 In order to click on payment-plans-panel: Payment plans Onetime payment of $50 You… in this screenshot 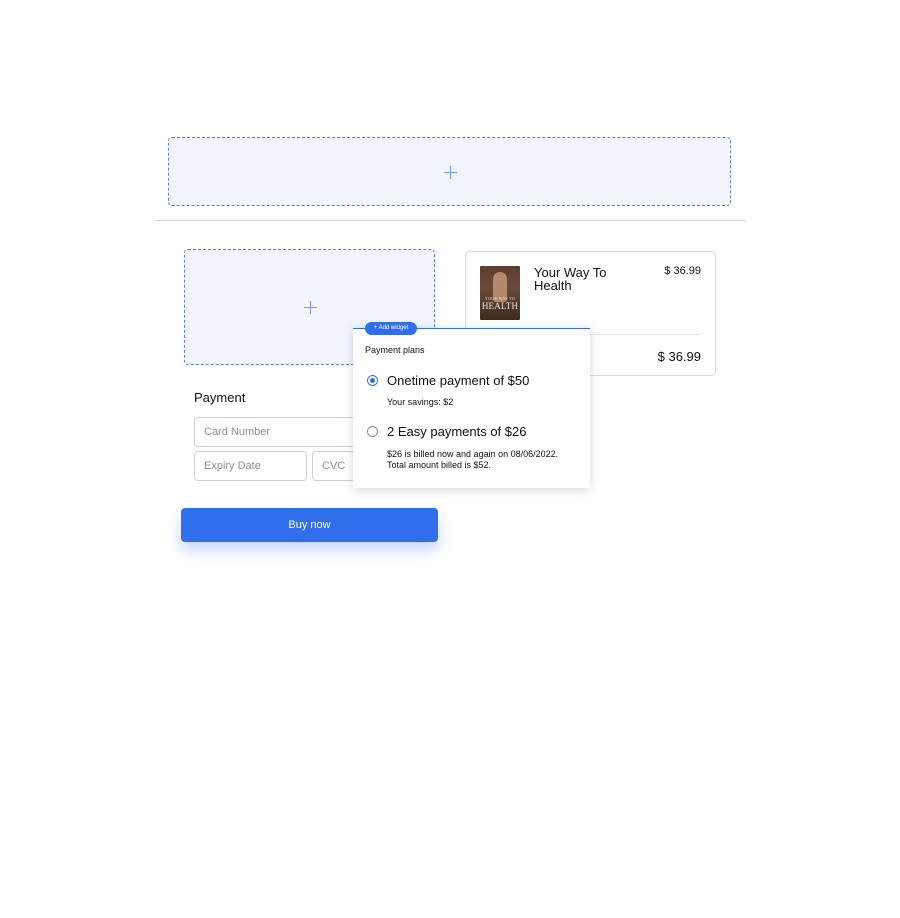, I will do `click(471, 408)`.